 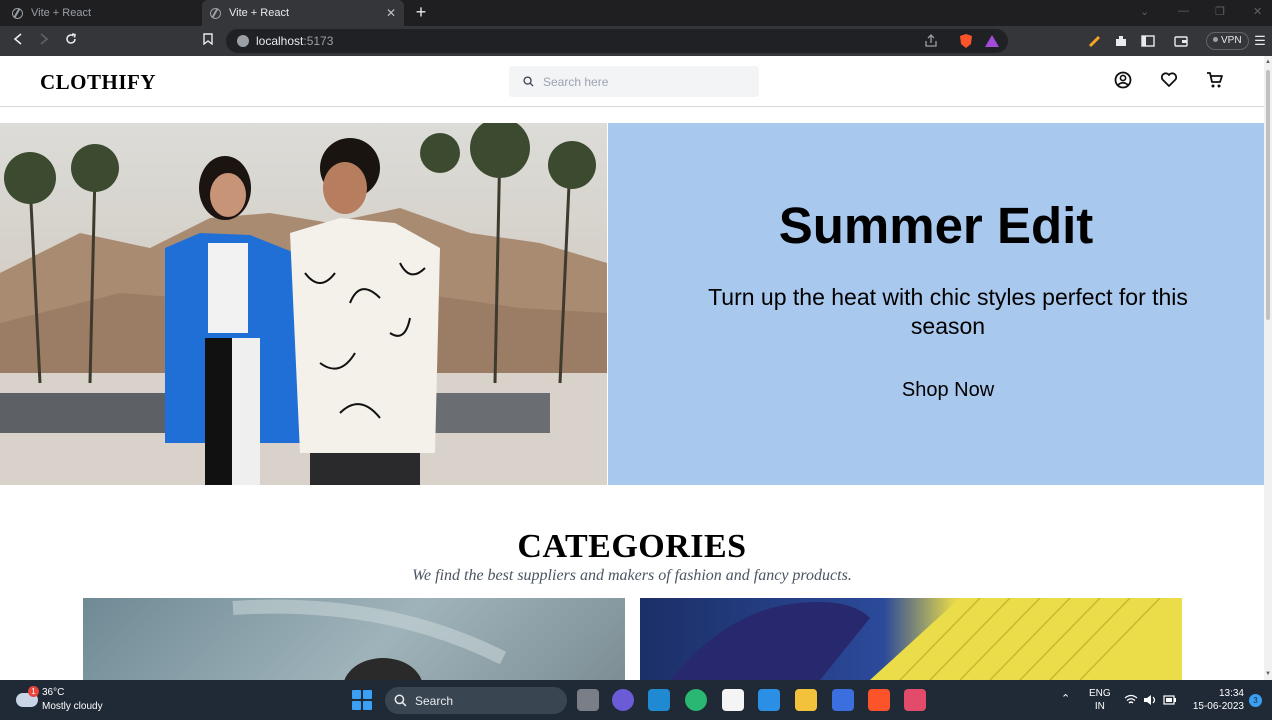 I want to click on lang-line2: IN, so click(x=1099, y=706).